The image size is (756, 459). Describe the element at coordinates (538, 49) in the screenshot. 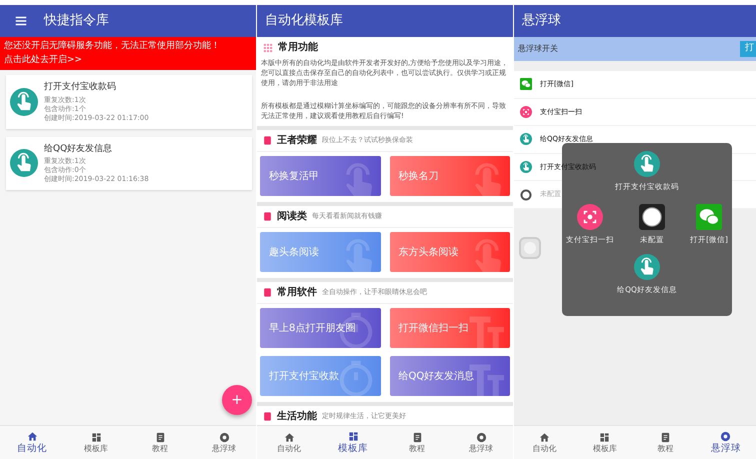

I see `switch-label: 悬浮球开关` at that location.